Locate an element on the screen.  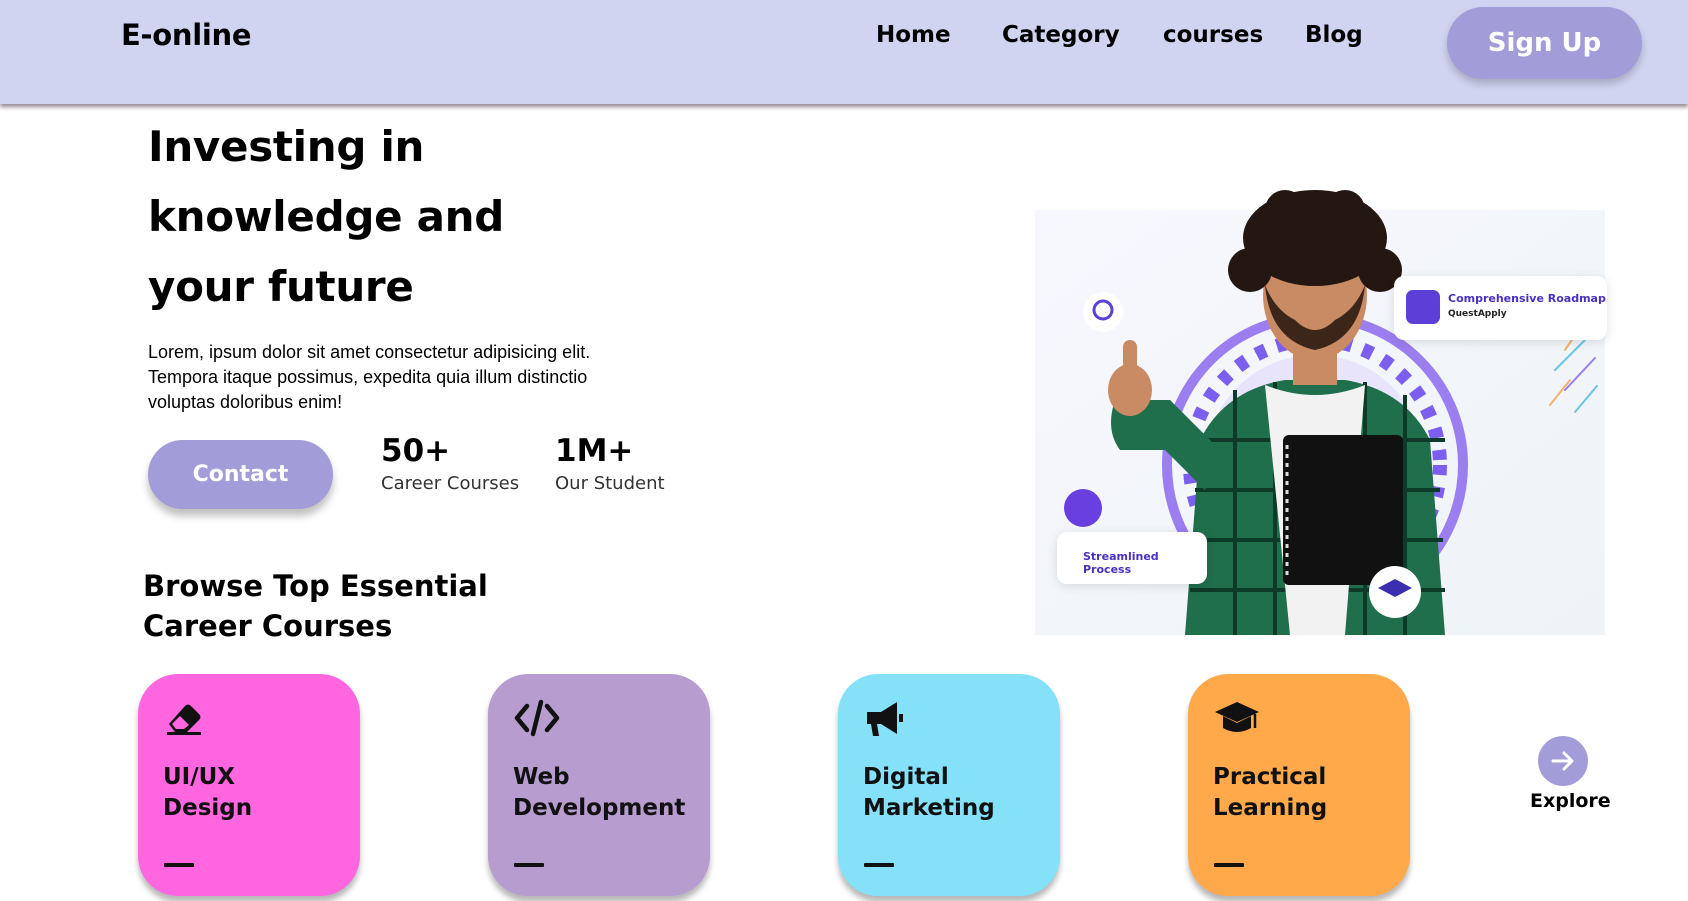
nav-category: Category is located at coordinates (1061, 35).